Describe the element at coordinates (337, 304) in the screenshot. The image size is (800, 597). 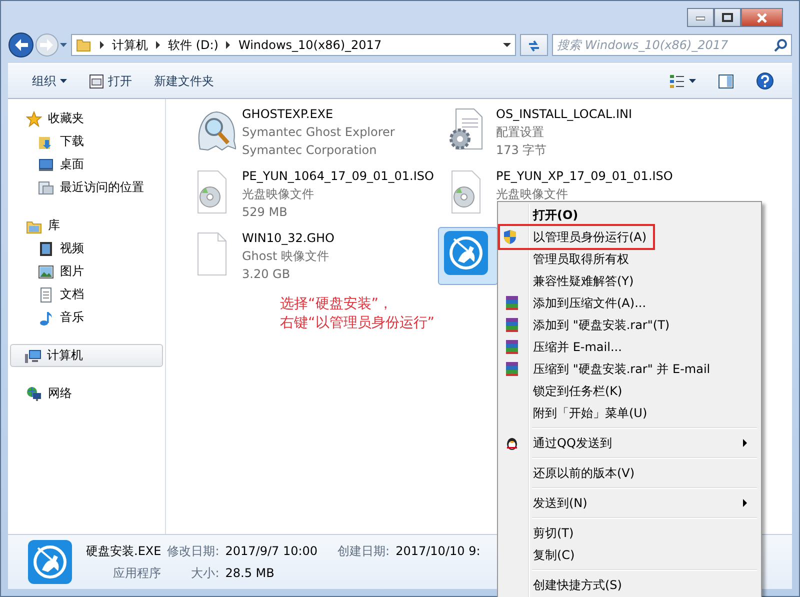
I see `annotation-text: 选择“硬盘安装”，` at that location.